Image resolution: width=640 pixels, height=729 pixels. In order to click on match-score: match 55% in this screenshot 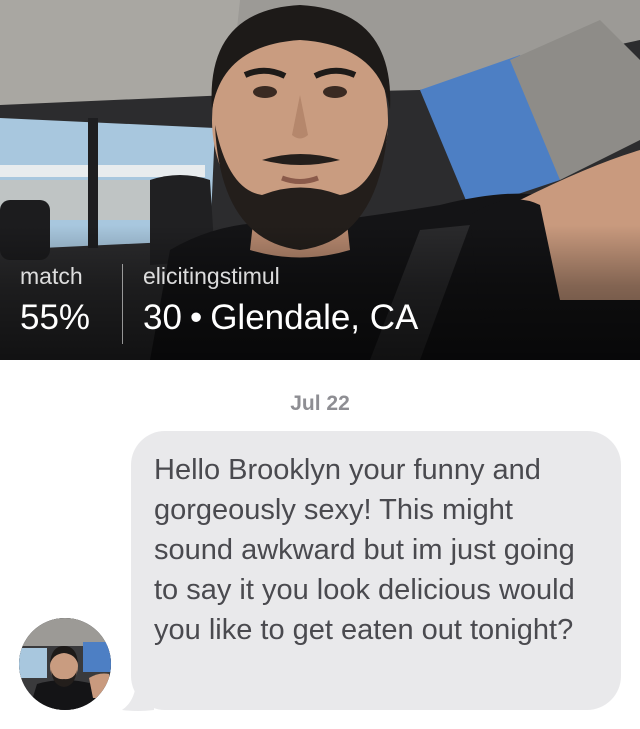, I will do `click(55, 300)`.